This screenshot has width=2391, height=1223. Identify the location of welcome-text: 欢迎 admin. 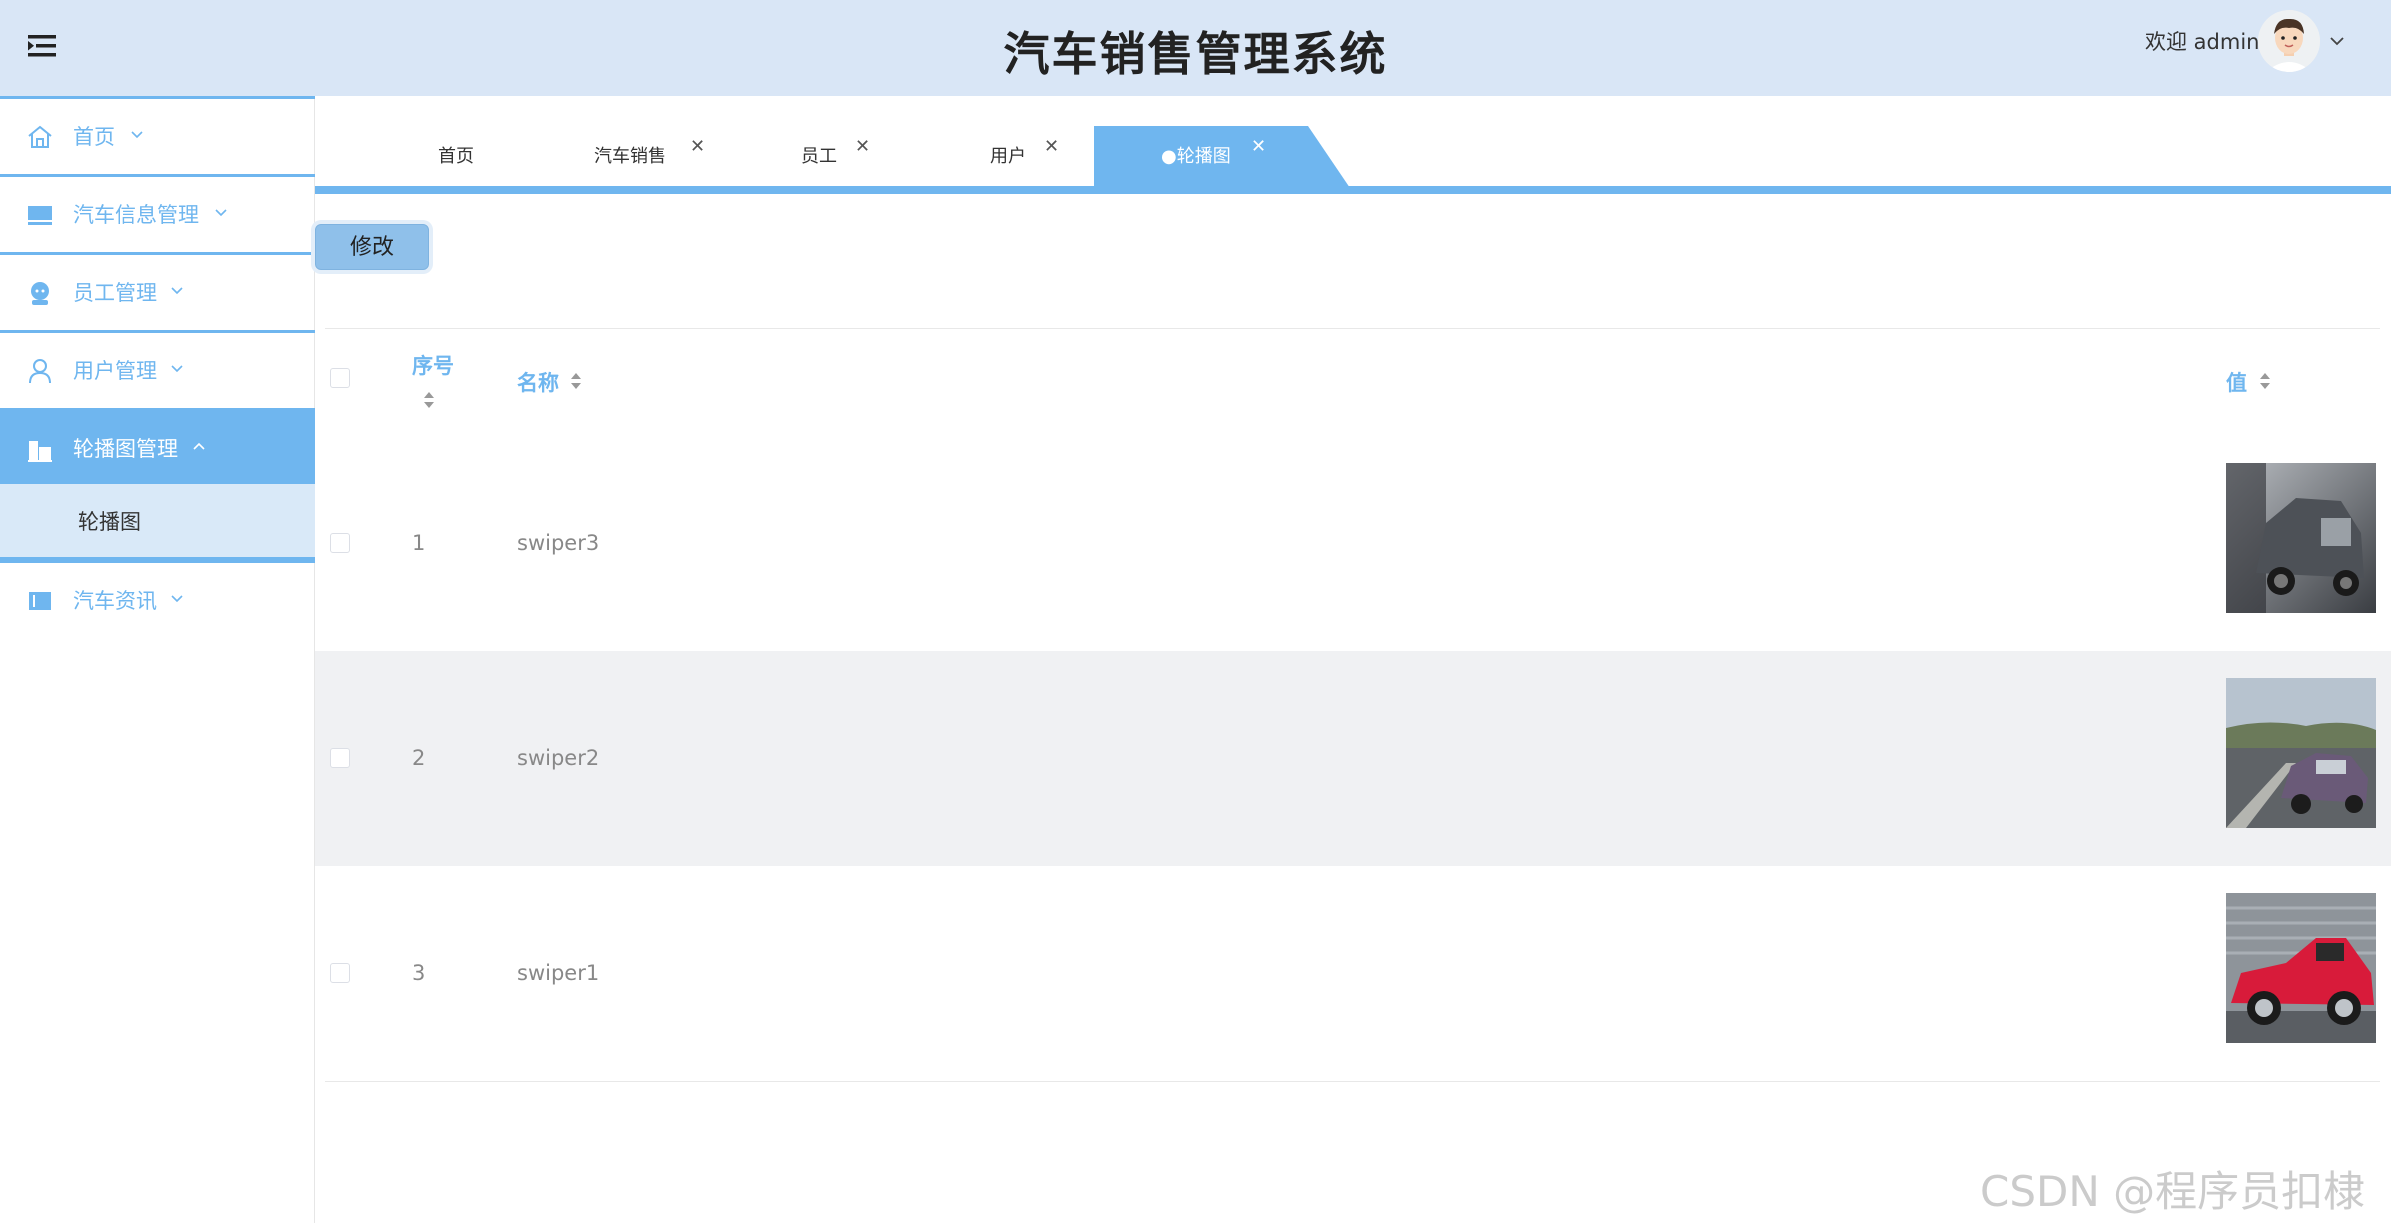
(2202, 42).